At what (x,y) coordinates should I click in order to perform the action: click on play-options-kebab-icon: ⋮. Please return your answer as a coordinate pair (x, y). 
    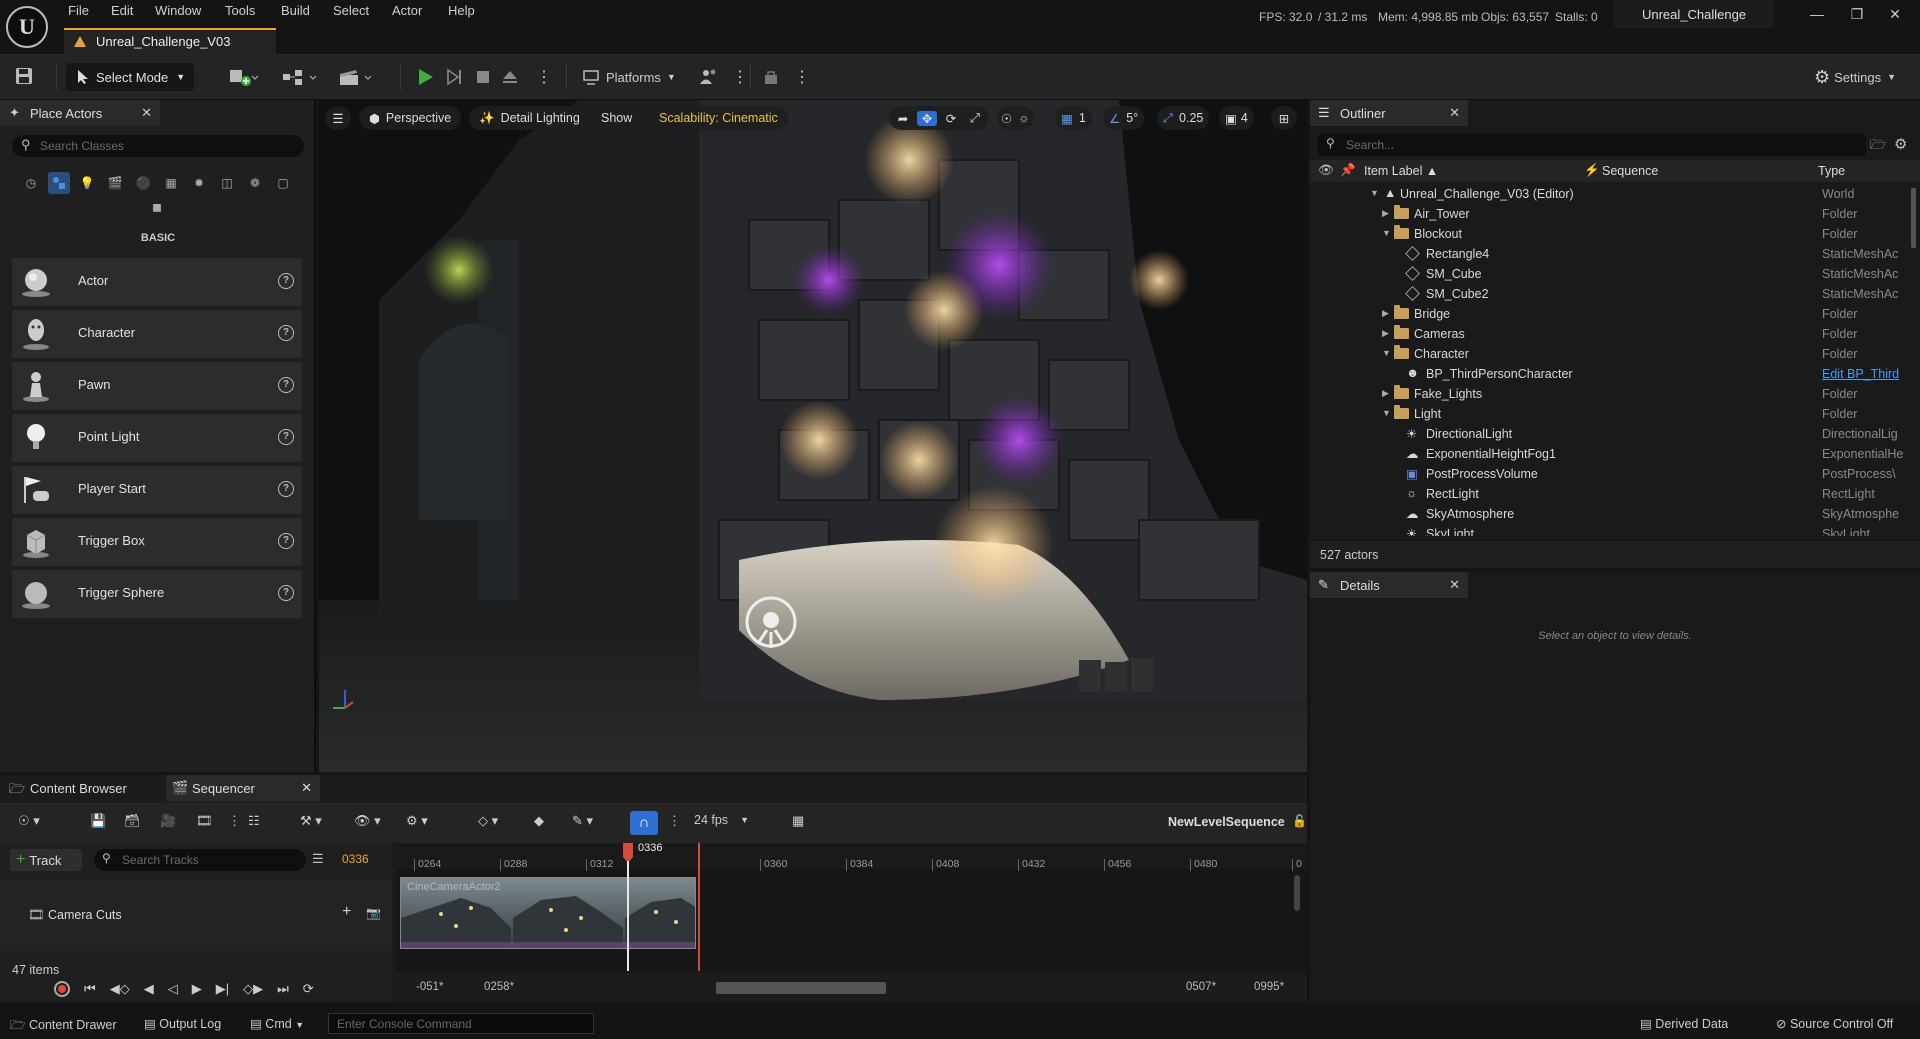
    Looking at the image, I should click on (544, 77).